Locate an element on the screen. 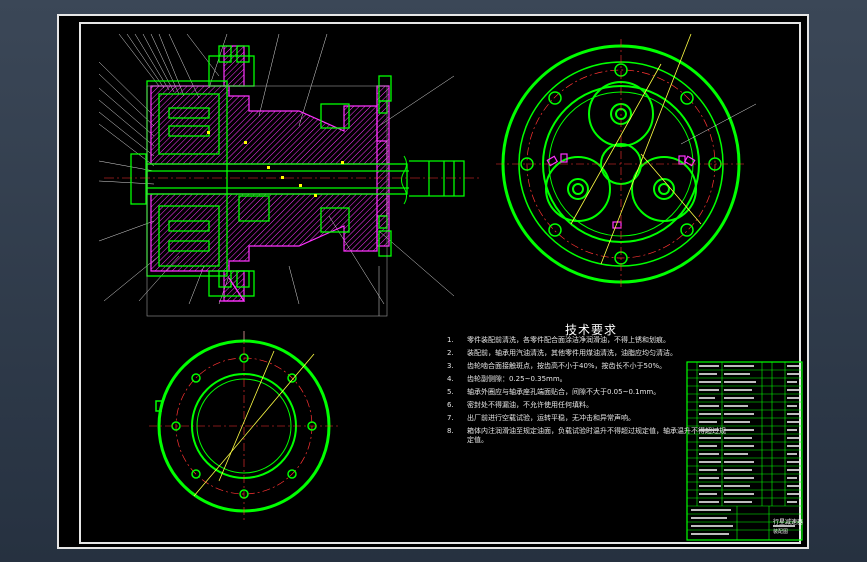  sun-gear-input is located at coordinates (138, 179).